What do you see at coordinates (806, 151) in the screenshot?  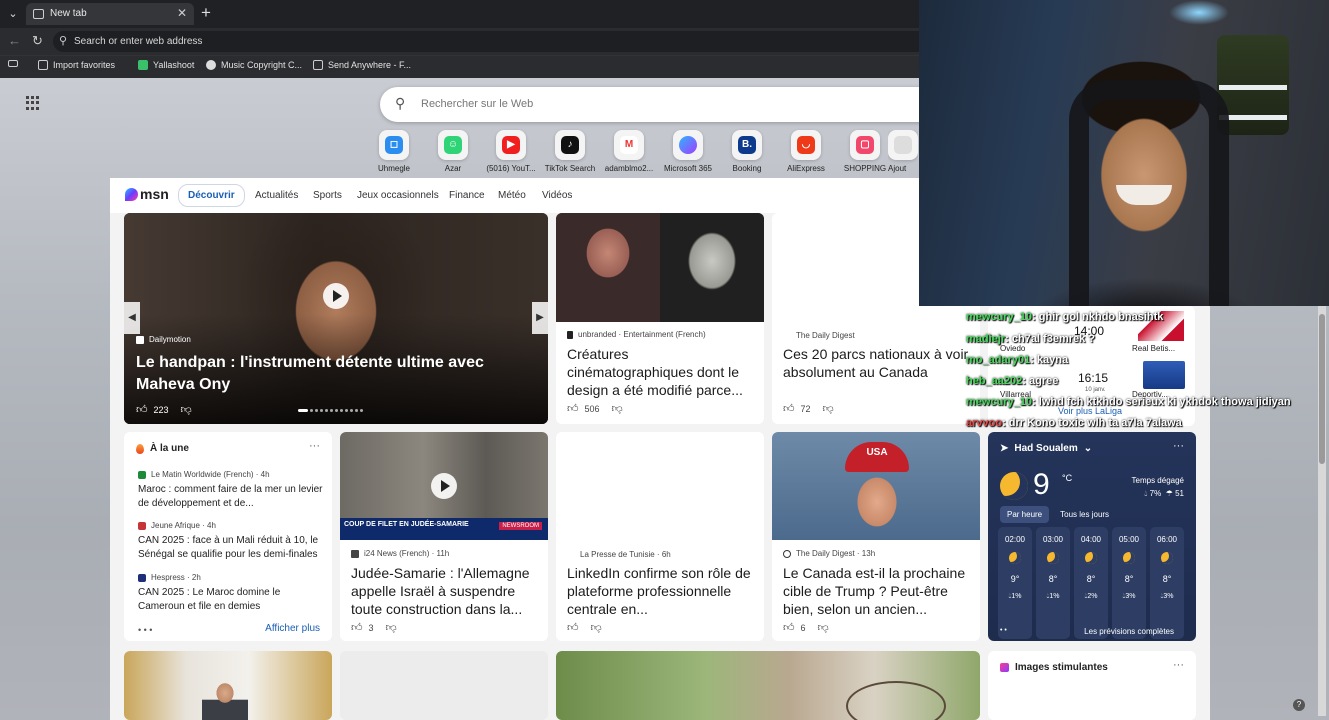 I see `quick-link-aliexpress: ◡ AliExpress` at bounding box center [806, 151].